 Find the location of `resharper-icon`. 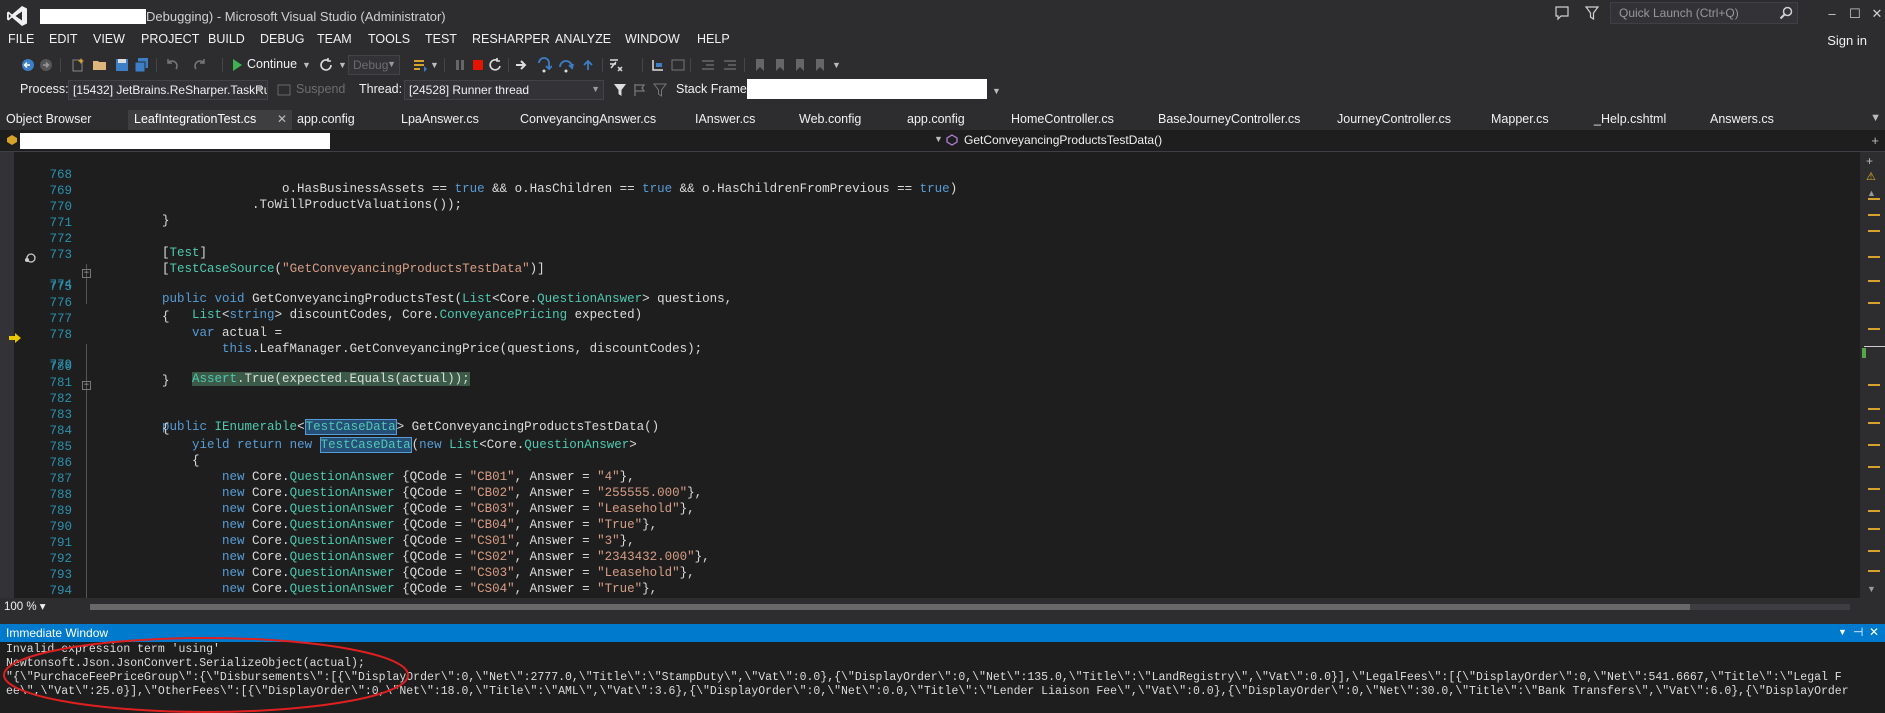

resharper-icon is located at coordinates (616, 65).